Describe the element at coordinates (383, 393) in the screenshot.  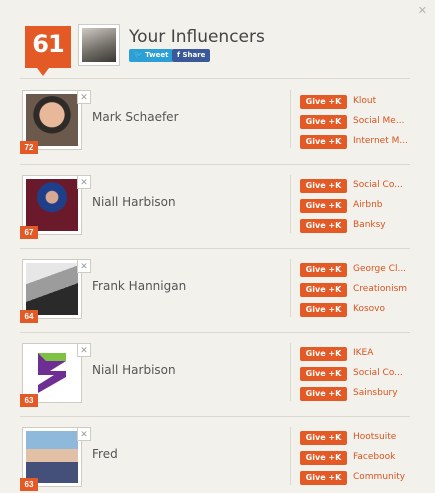
I see `topic-link: Sainsbury` at that location.